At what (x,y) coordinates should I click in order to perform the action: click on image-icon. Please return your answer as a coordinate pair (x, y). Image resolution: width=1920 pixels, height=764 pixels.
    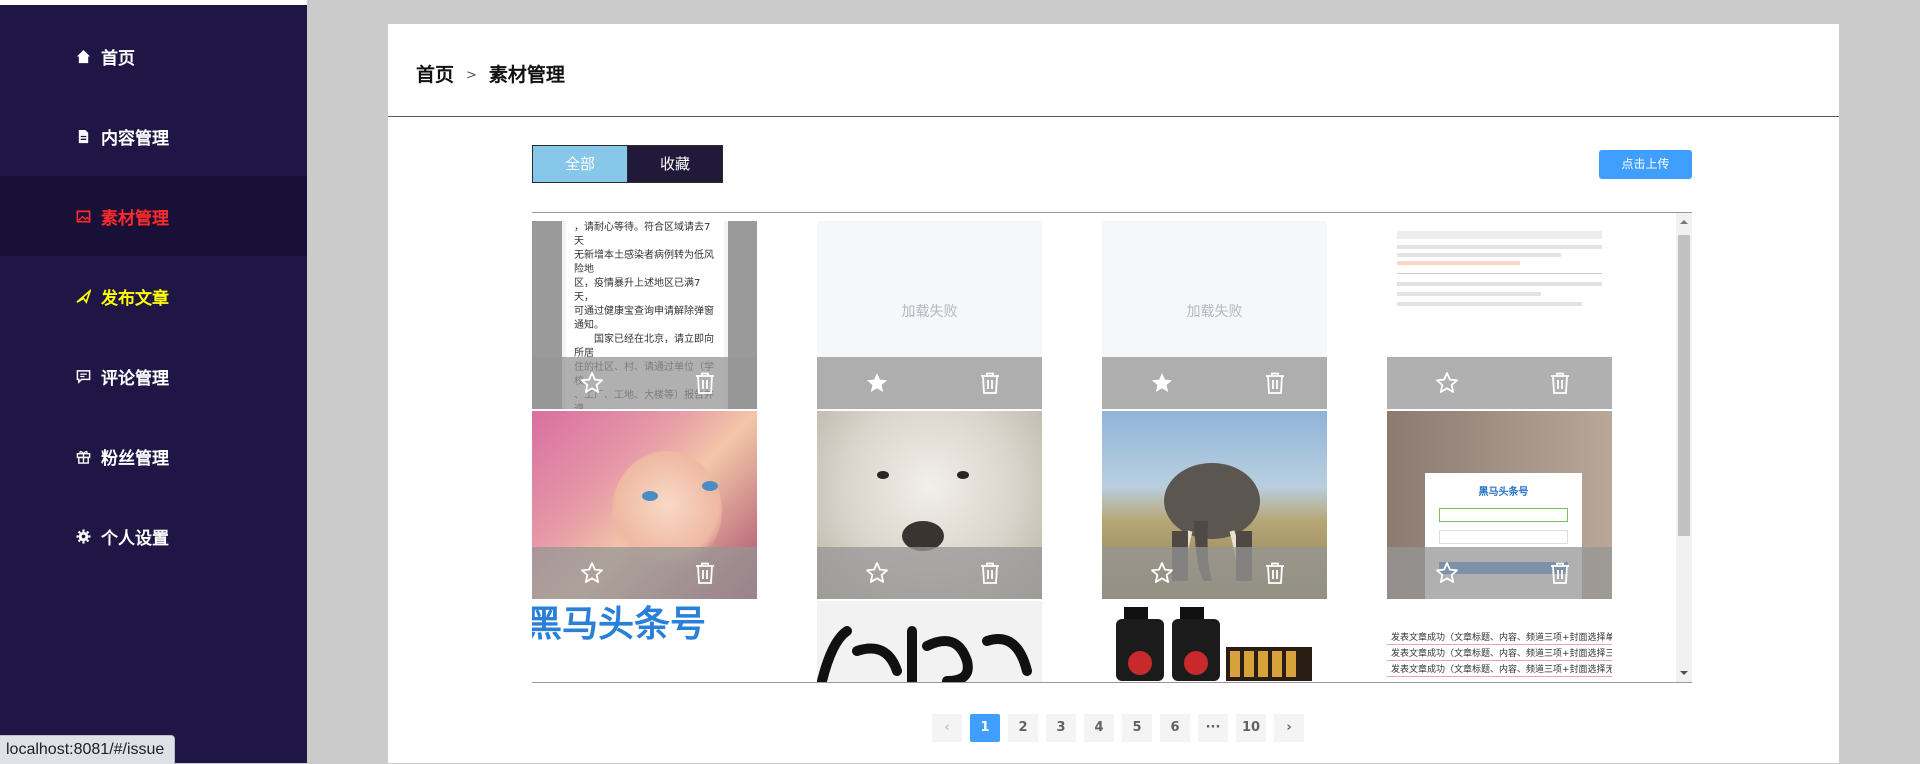
    Looking at the image, I should click on (83, 216).